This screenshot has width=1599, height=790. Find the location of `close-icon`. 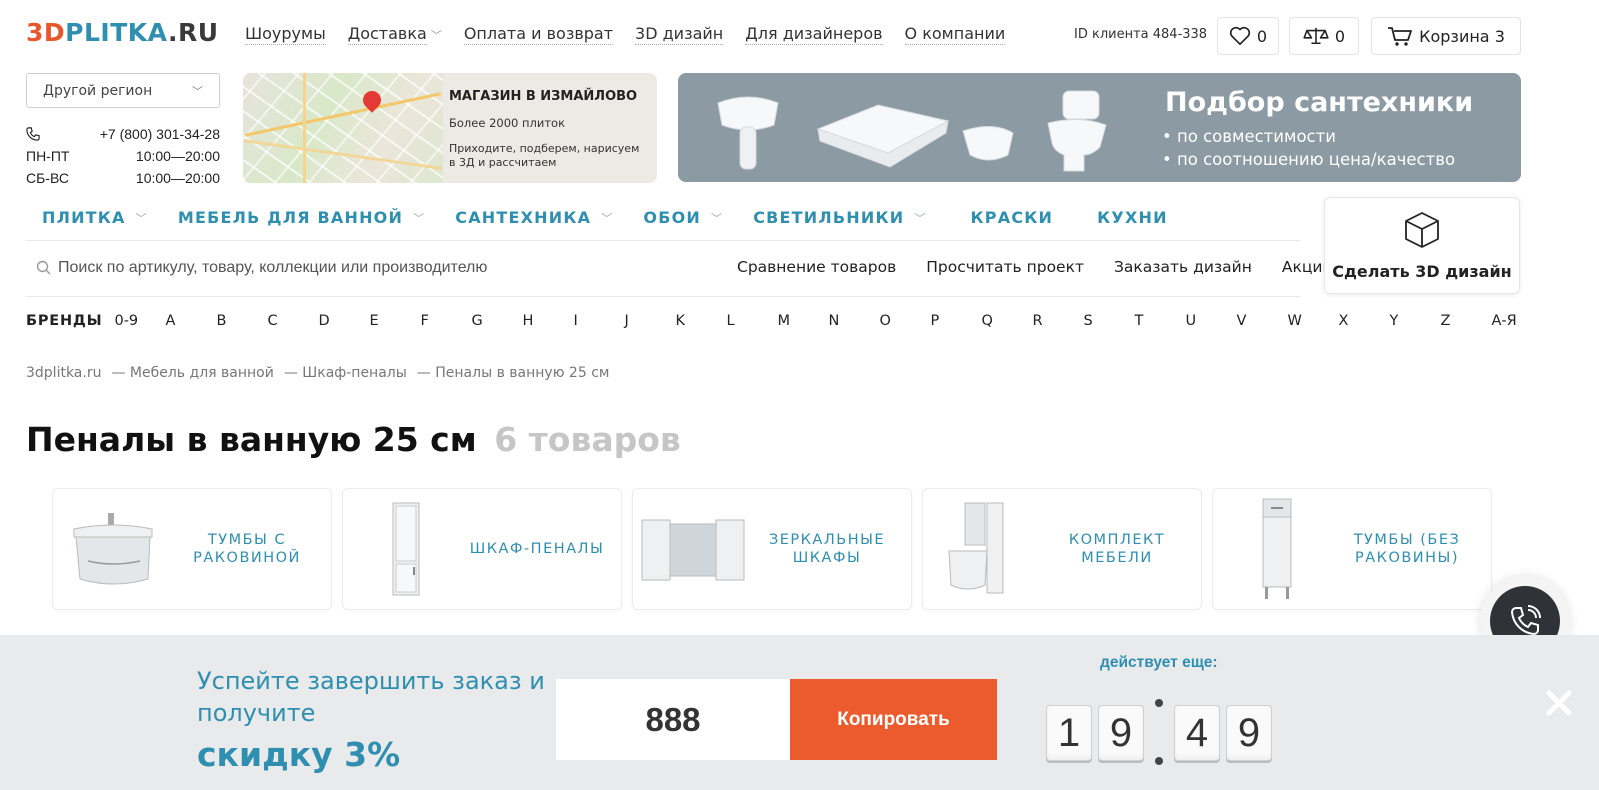

close-icon is located at coordinates (1559, 703).